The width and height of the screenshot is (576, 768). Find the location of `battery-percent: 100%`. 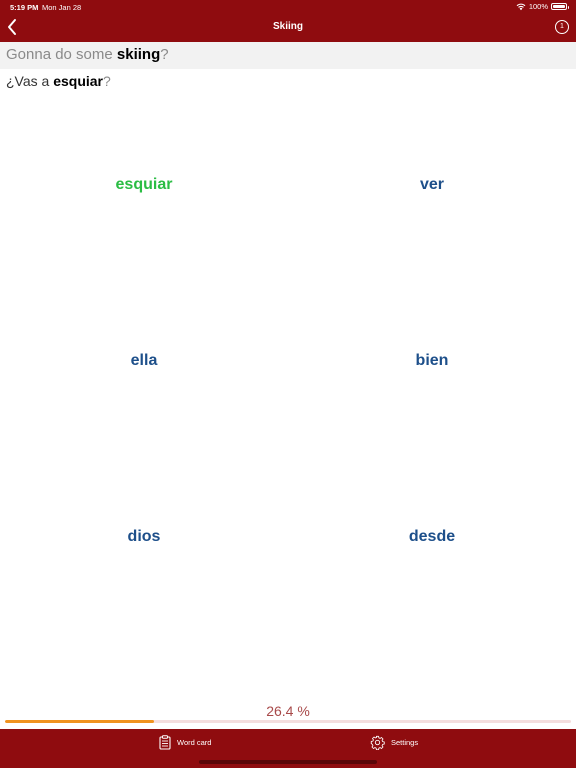

battery-percent: 100% is located at coordinates (538, 6).